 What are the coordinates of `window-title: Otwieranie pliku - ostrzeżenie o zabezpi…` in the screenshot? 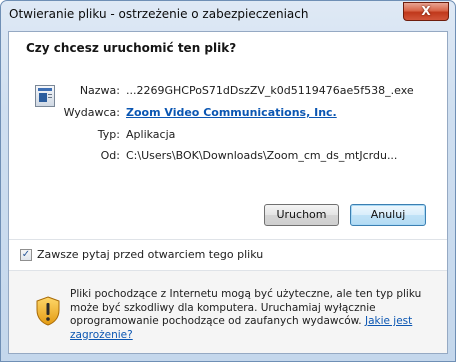 It's located at (159, 14).